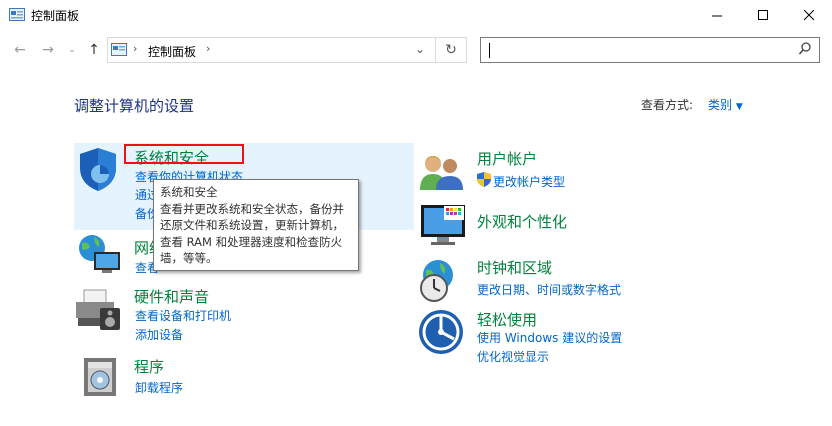 The height and width of the screenshot is (426, 832). Describe the element at coordinates (134, 106) in the screenshot. I see `page-title: 调整计算机的设置` at that location.